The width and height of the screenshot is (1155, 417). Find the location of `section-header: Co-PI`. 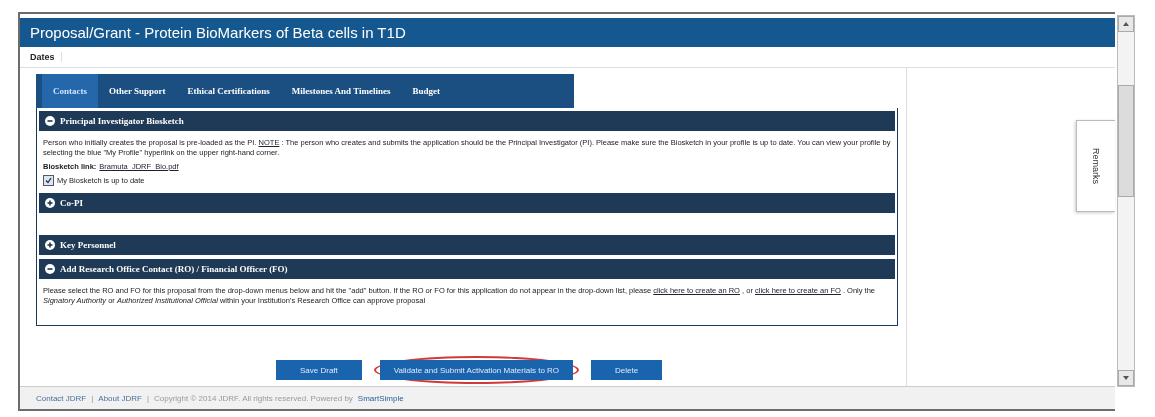

section-header: Co-PI is located at coordinates (467, 203).